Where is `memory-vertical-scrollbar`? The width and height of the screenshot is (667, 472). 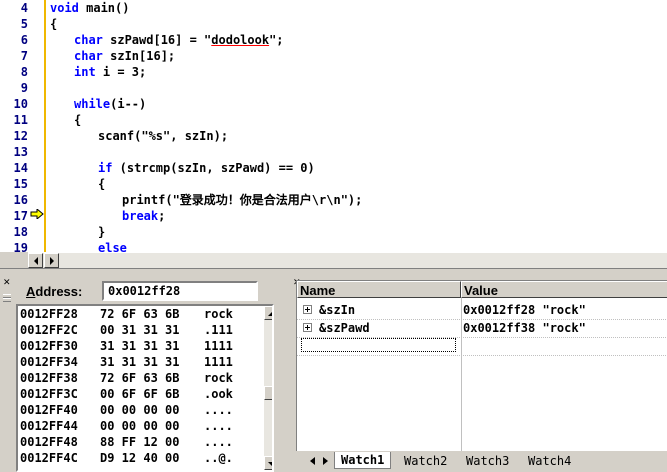
memory-vertical-scrollbar is located at coordinates (268, 388).